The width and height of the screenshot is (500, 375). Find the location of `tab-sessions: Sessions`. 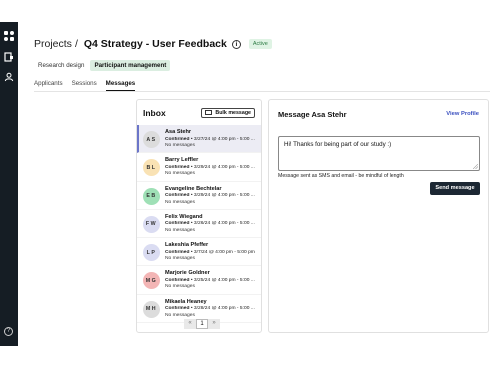

tab-sessions: Sessions is located at coordinates (84, 84).